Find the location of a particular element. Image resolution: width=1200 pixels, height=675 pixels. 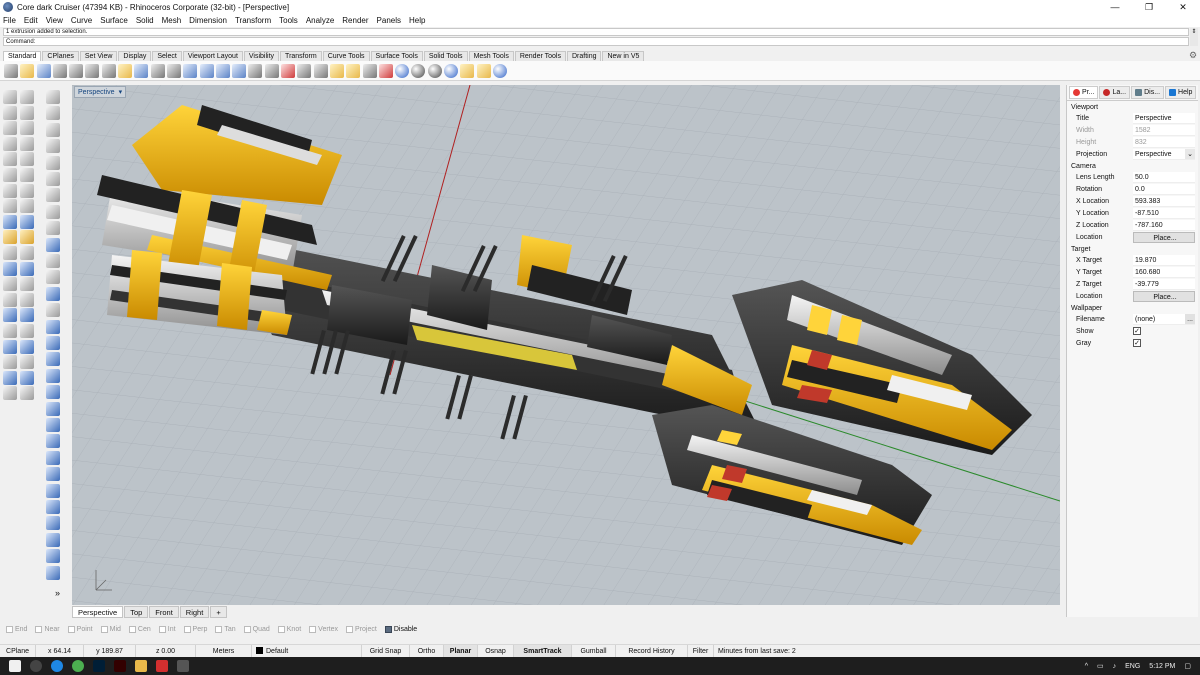

command-input: Command: is located at coordinates (596, 41).